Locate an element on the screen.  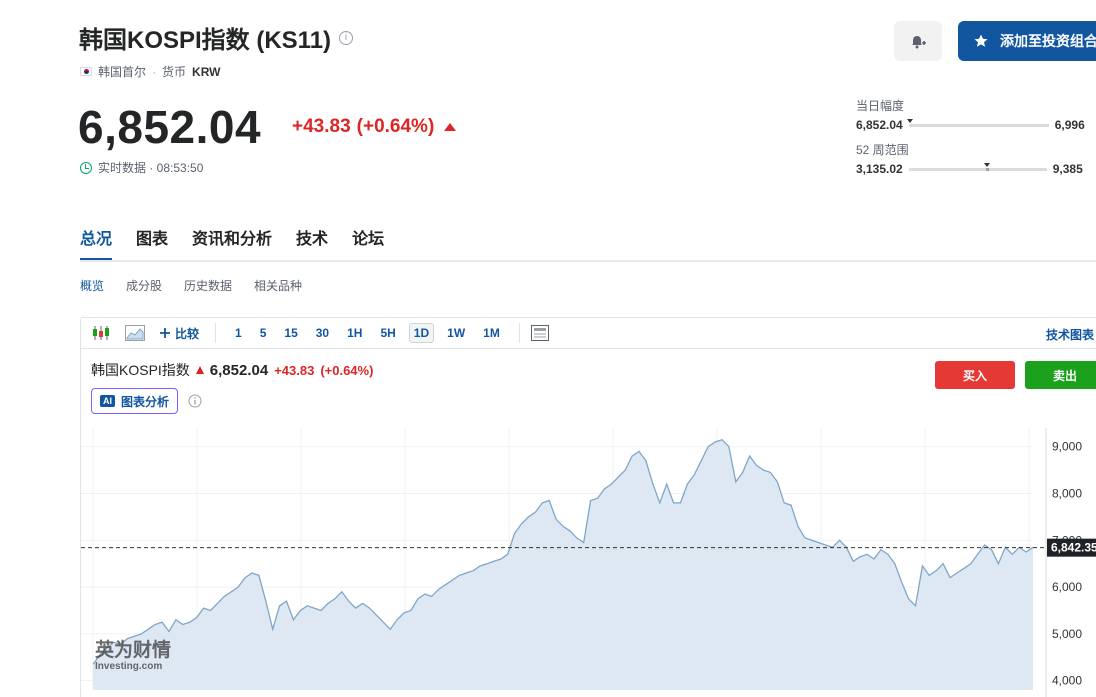
tab-technical: 技术 is located at coordinates (312, 237).